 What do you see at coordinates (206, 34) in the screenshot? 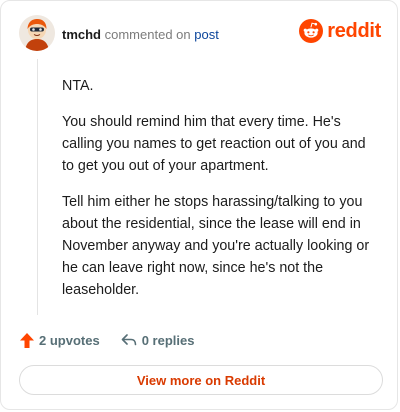
I see `post-link: post` at bounding box center [206, 34].